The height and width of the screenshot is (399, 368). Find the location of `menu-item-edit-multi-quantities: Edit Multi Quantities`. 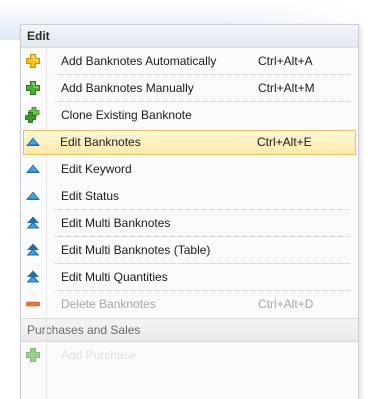

menu-item-edit-multi-quantities: Edit Multi Quantities is located at coordinates (189, 277).